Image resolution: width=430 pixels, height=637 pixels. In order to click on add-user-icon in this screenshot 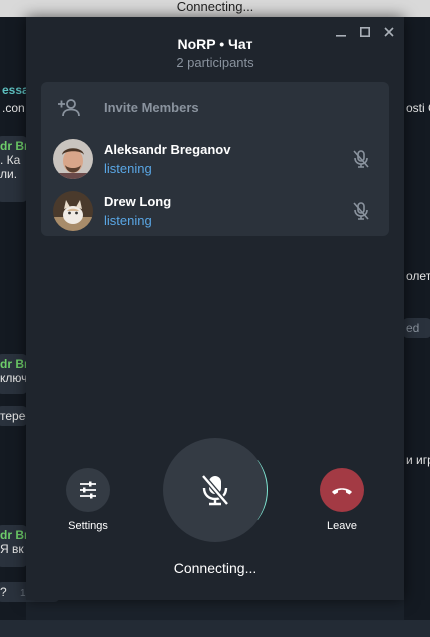, I will do `click(69, 108)`.